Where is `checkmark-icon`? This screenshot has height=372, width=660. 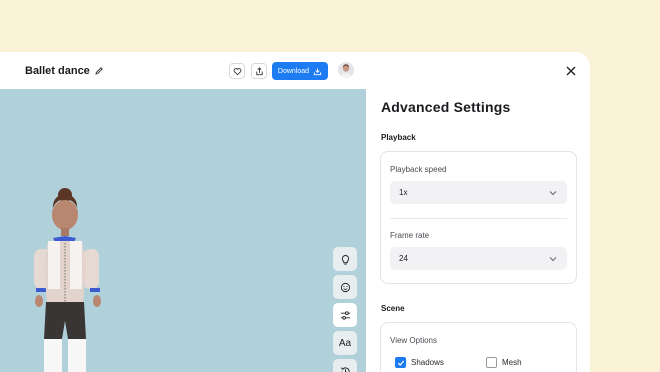 checkmark-icon is located at coordinates (400, 363).